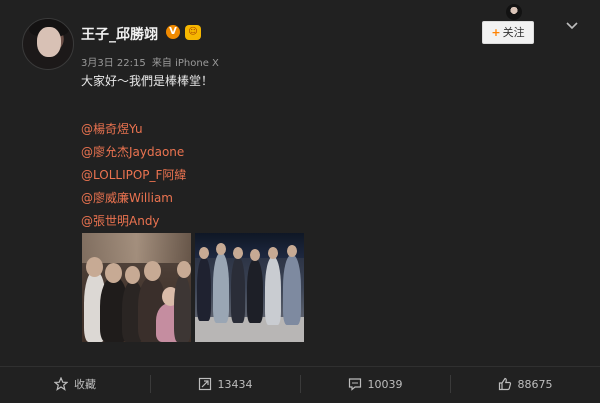 This screenshot has height=403, width=600. I want to click on like-button: 88675, so click(525, 384).